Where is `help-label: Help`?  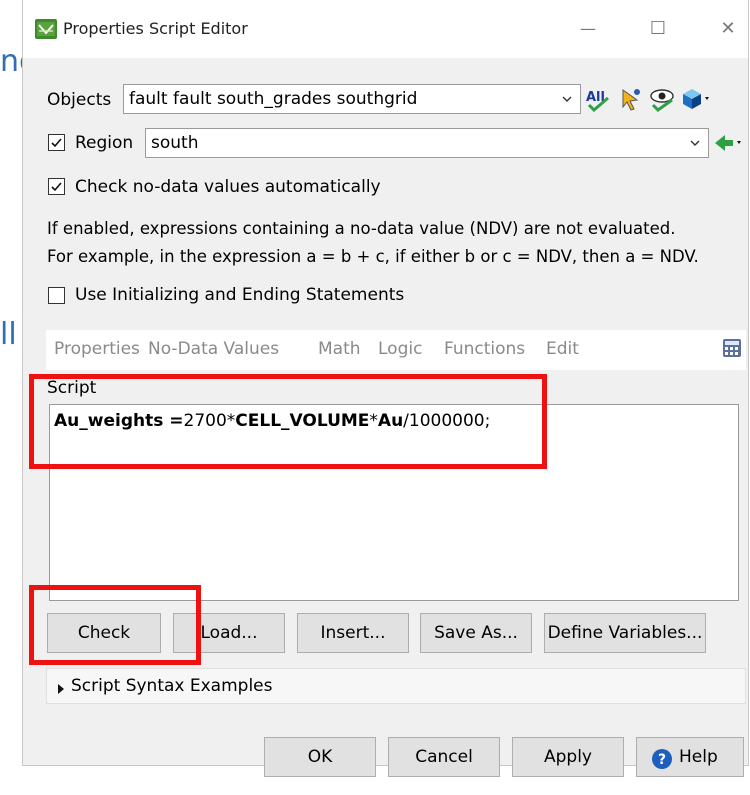 help-label: Help is located at coordinates (698, 757).